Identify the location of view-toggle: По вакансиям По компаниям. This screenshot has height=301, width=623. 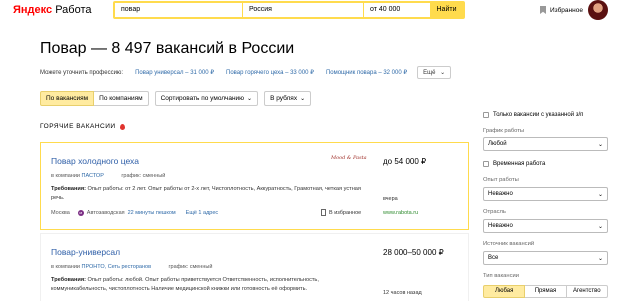
(94, 98).